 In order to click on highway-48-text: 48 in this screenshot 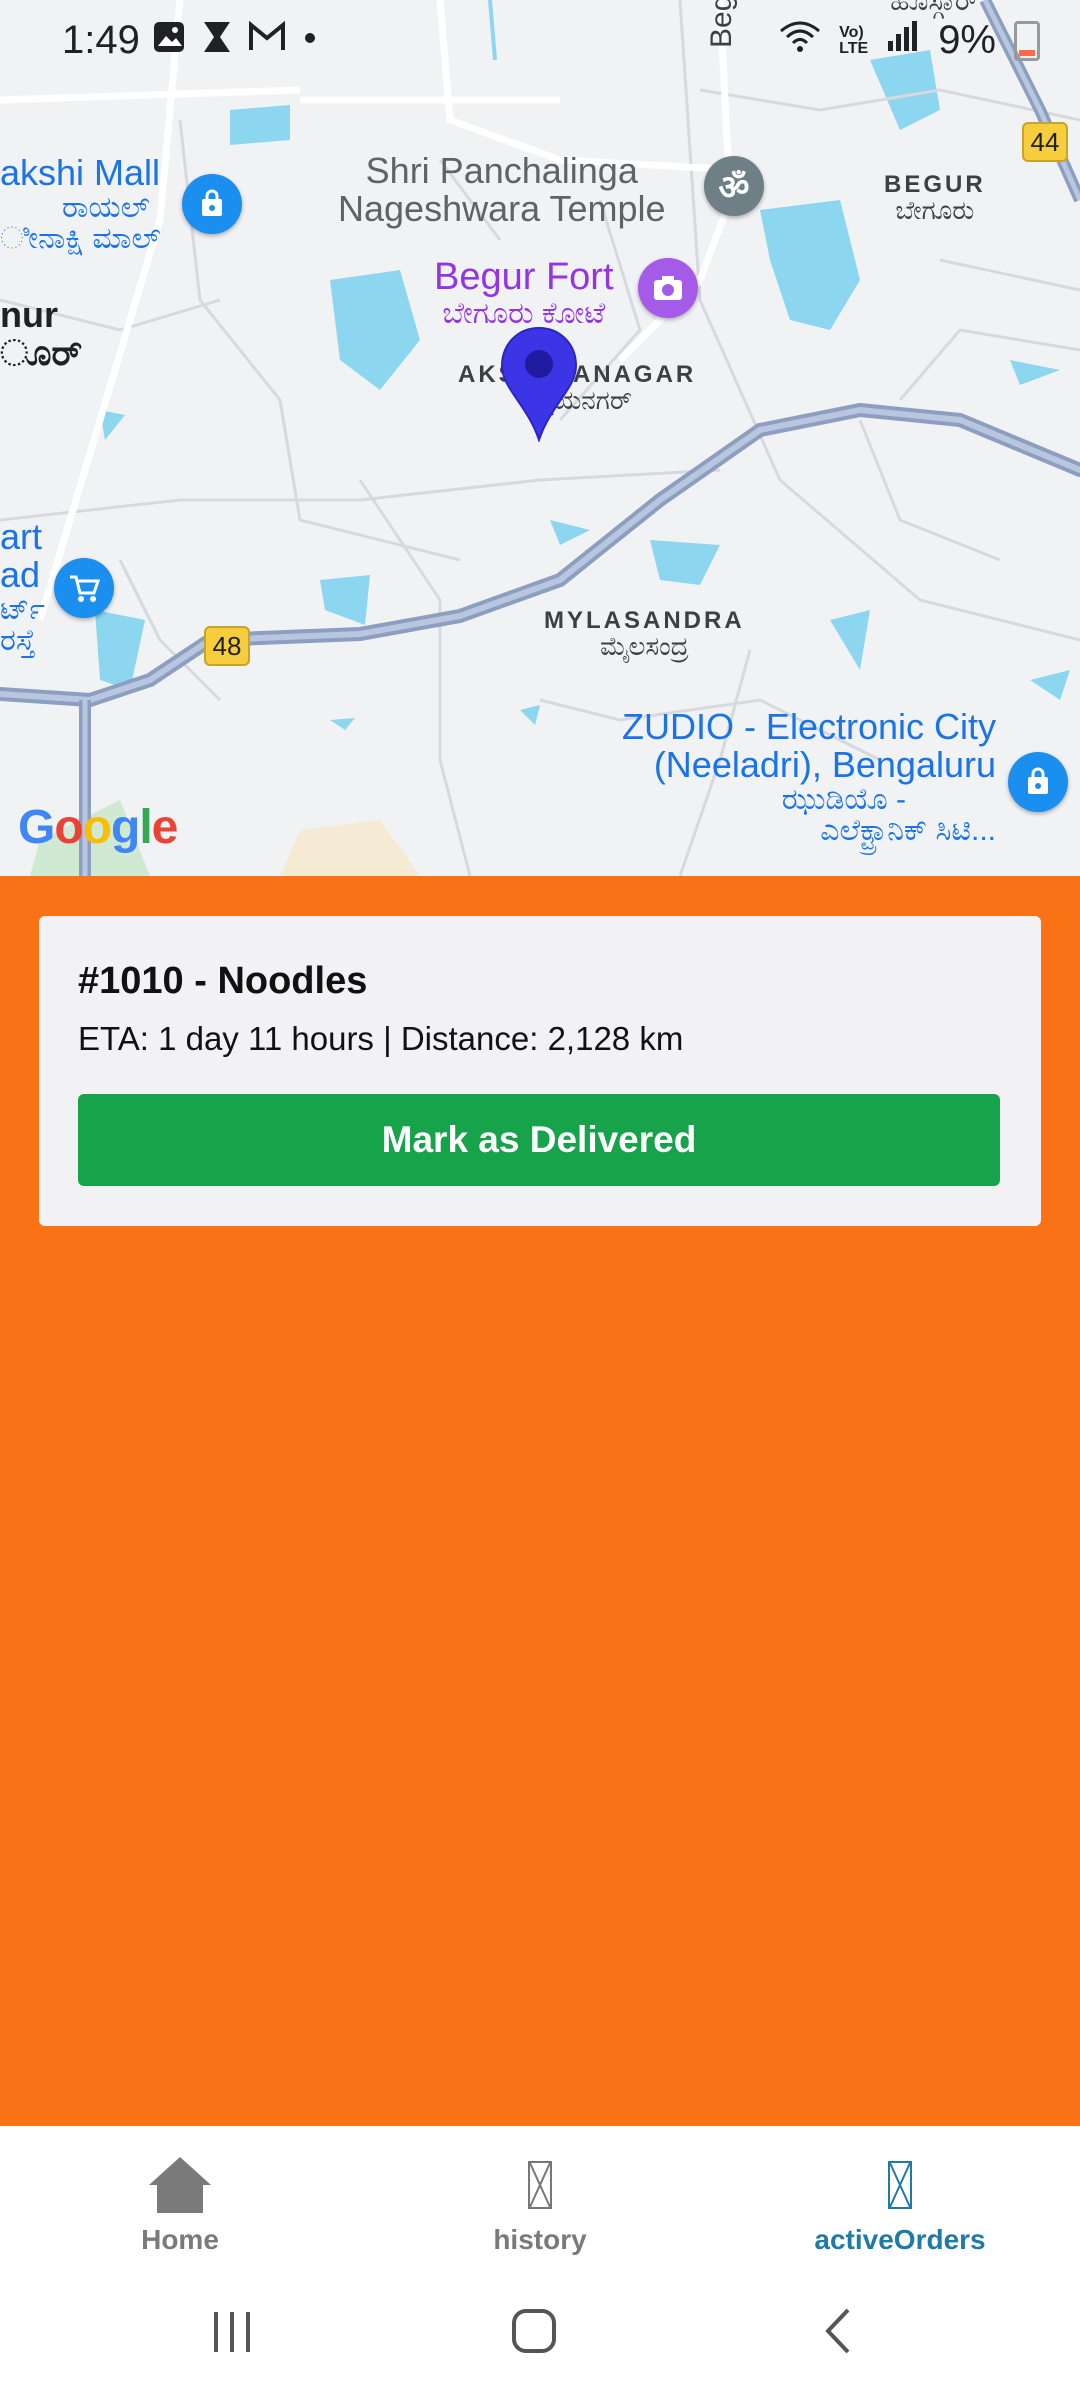, I will do `click(227, 645)`.